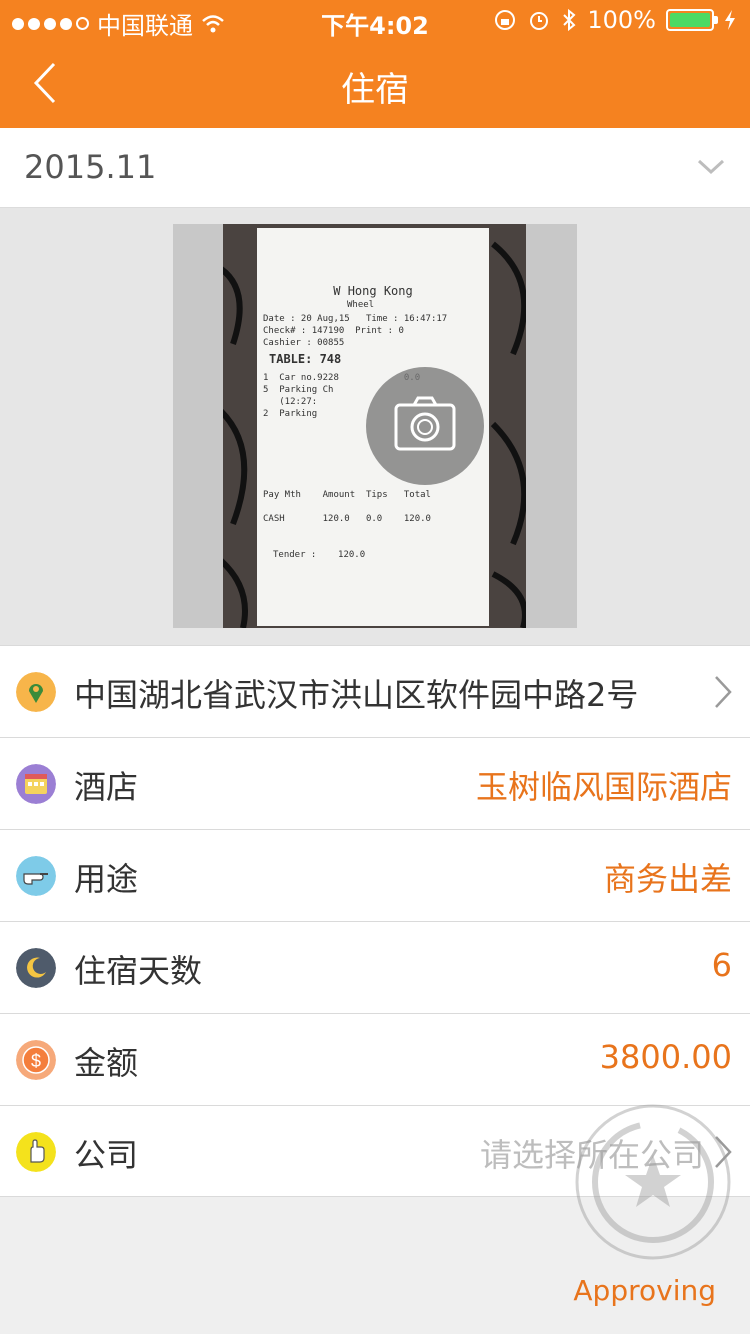 This screenshot has width=750, height=1334. Describe the element at coordinates (667, 879) in the screenshot. I see `purpose-value: 商务出差` at that location.